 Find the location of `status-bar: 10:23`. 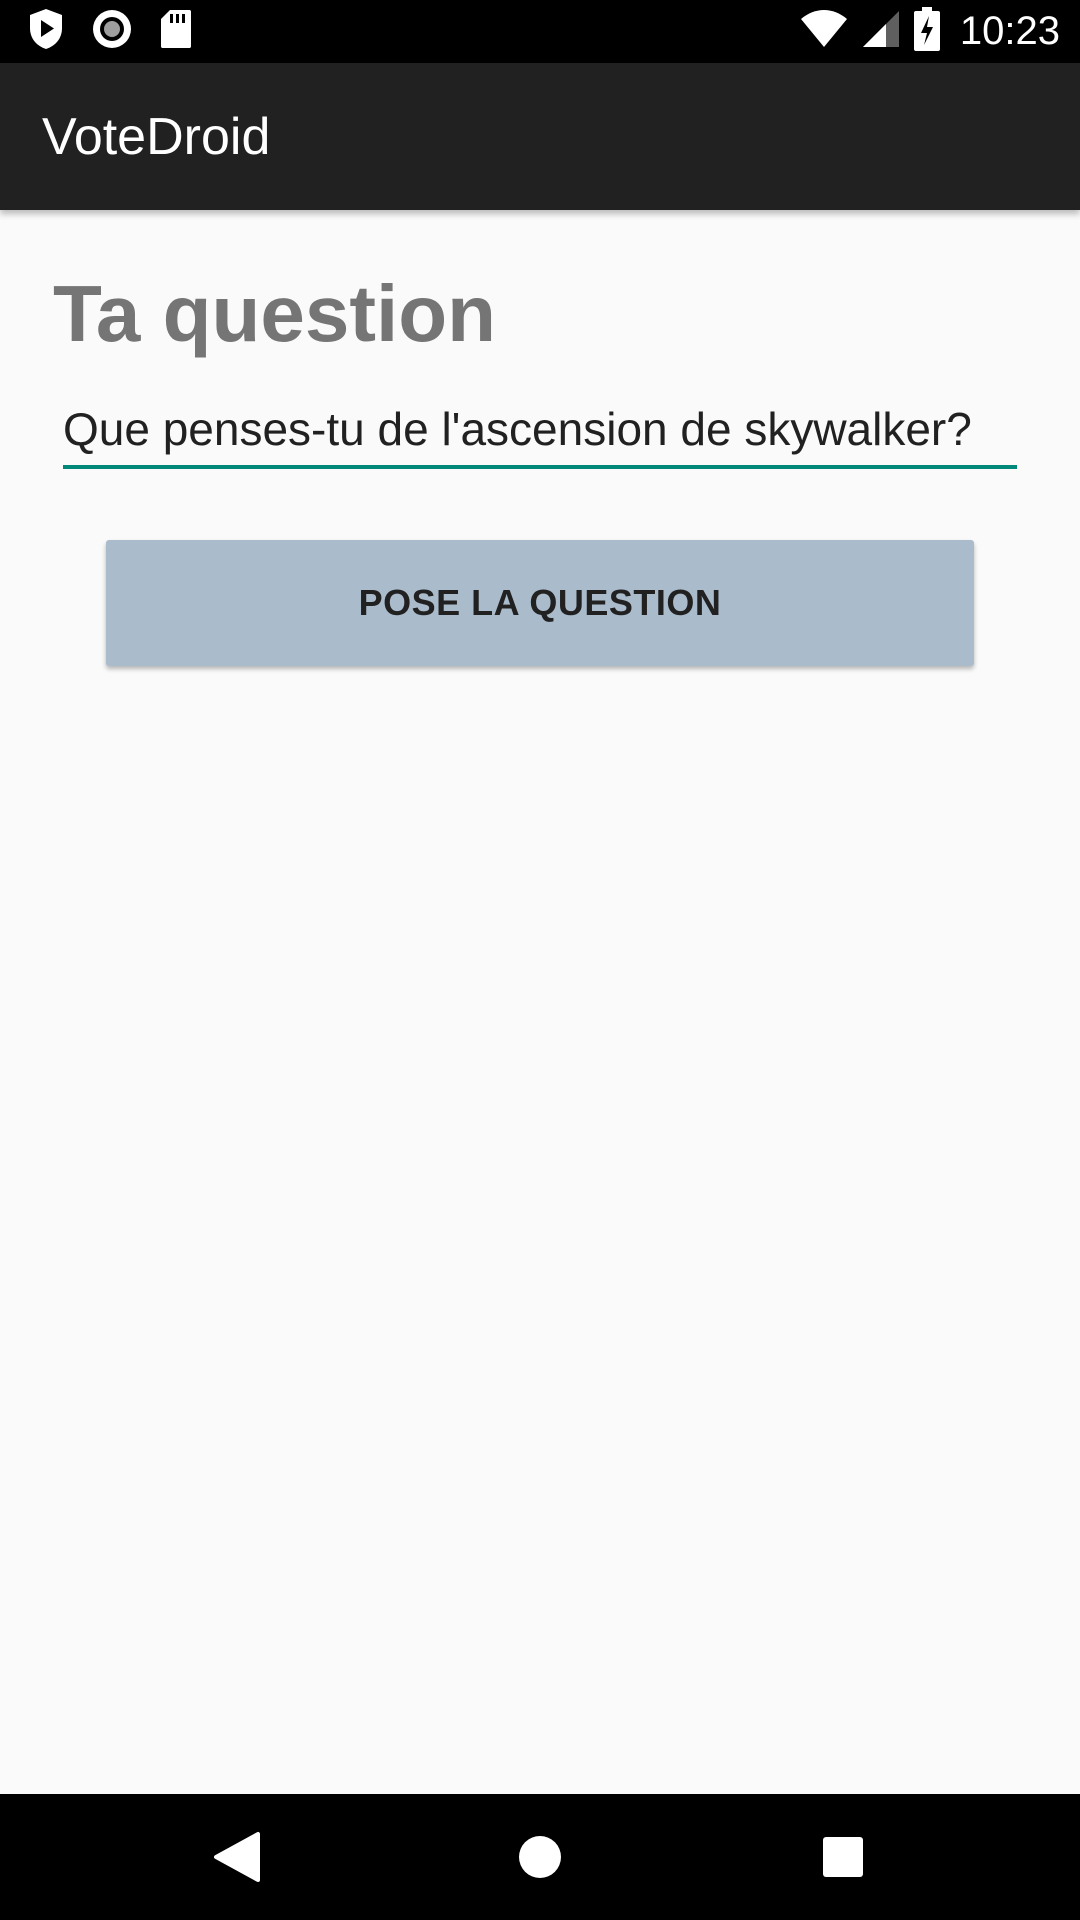

status-bar: 10:23 is located at coordinates (540, 31).